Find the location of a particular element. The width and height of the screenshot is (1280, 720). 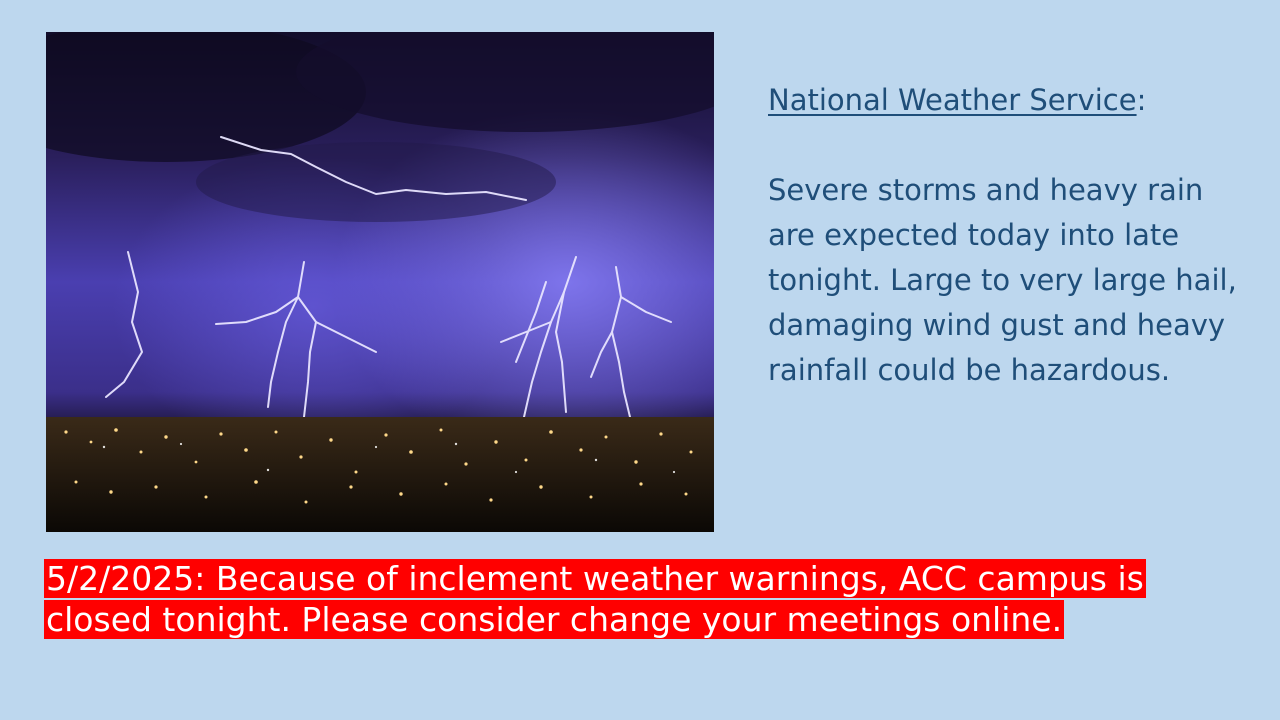

nws-heading-text: National Weather Service is located at coordinates (952, 100).